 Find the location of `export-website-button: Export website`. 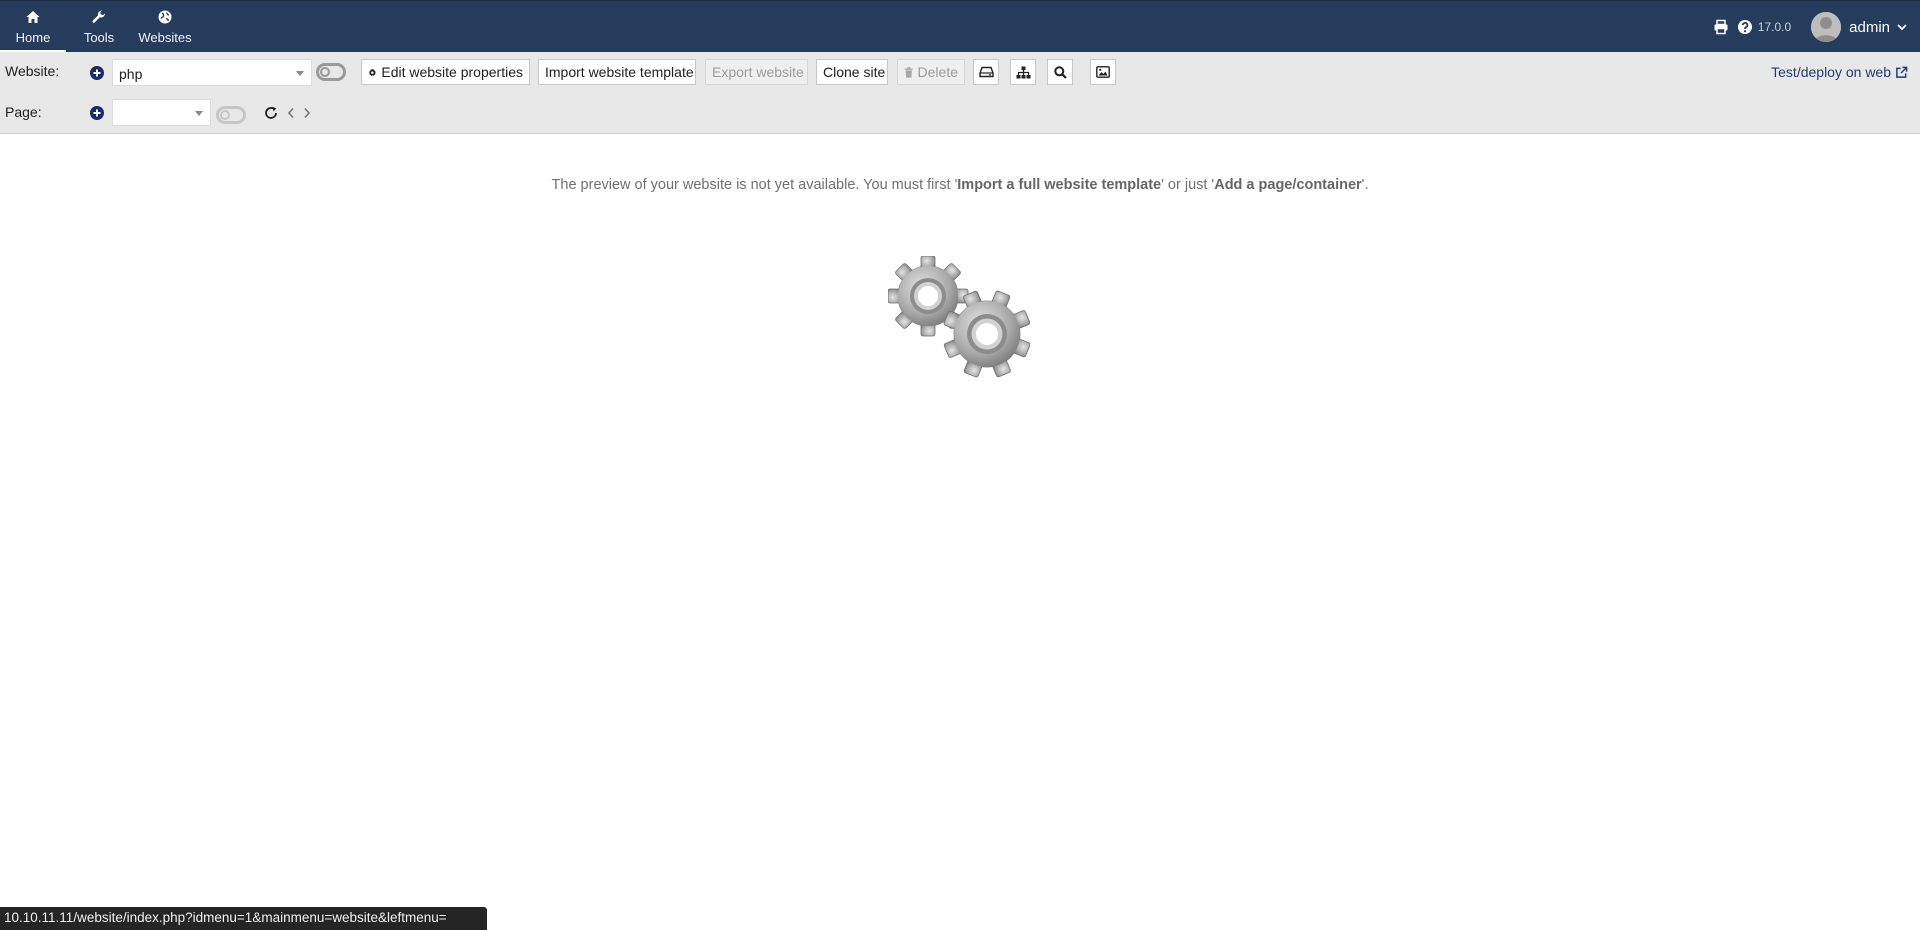

export-website-button: Export website is located at coordinates (756, 72).